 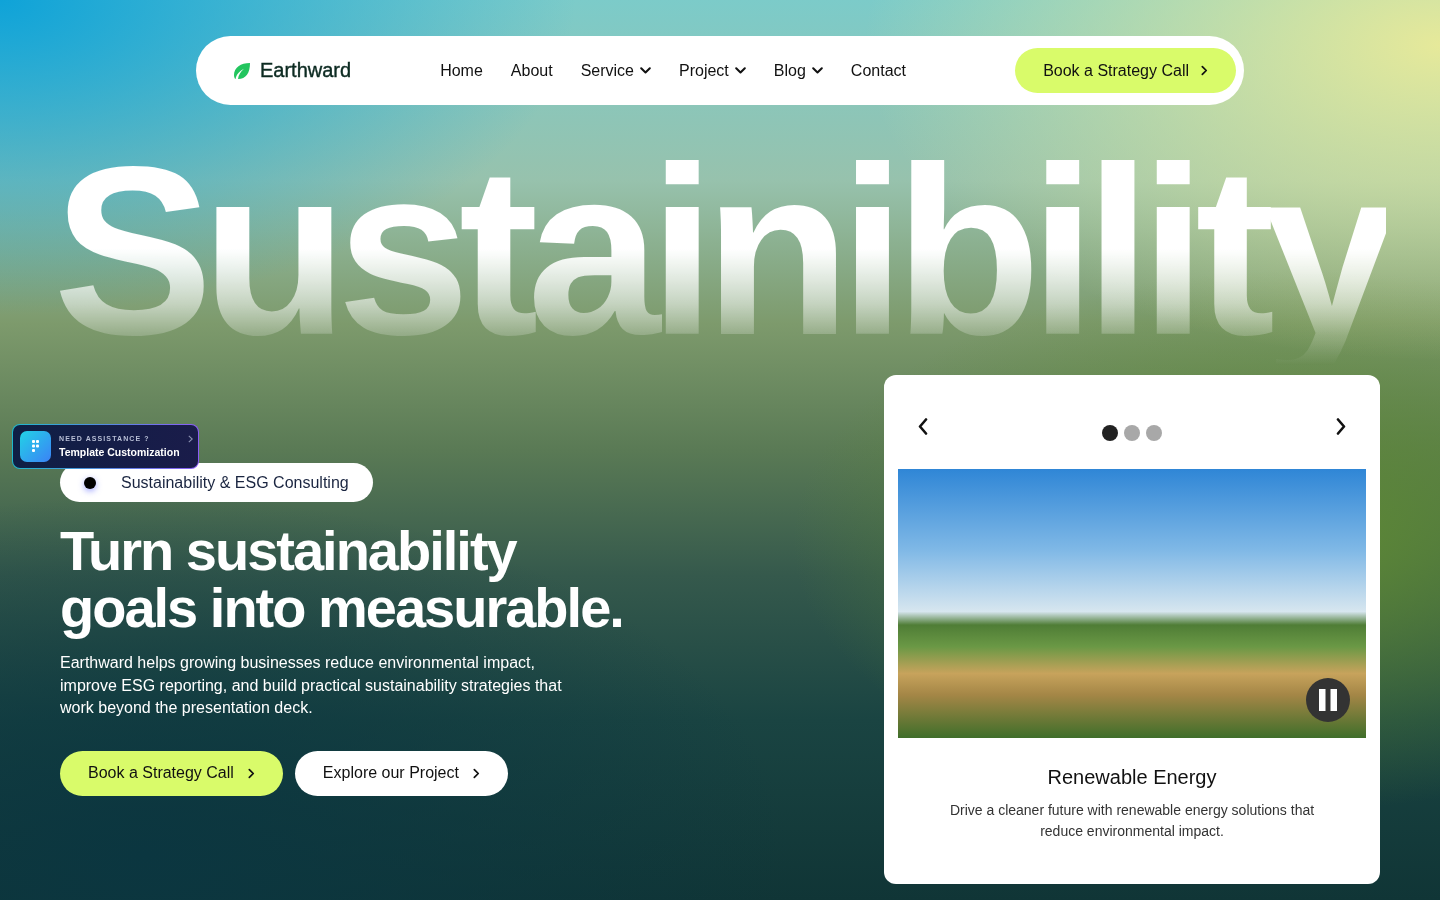 I want to click on app-tile-icon, so click(x=35, y=446).